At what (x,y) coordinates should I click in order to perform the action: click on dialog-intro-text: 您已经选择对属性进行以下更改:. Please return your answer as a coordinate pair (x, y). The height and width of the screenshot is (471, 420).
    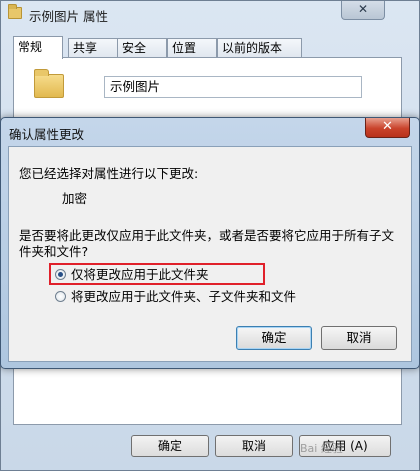
    Looking at the image, I should click on (109, 173).